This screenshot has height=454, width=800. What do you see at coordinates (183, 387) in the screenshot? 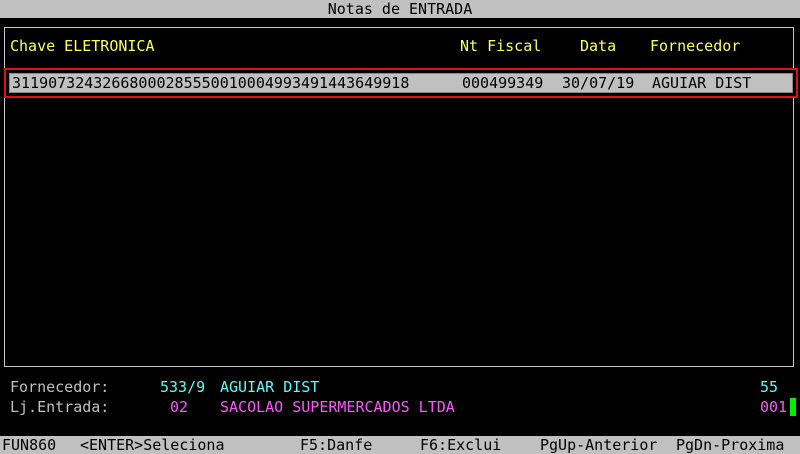
I see `fornecedor-code: 533/9` at bounding box center [183, 387].